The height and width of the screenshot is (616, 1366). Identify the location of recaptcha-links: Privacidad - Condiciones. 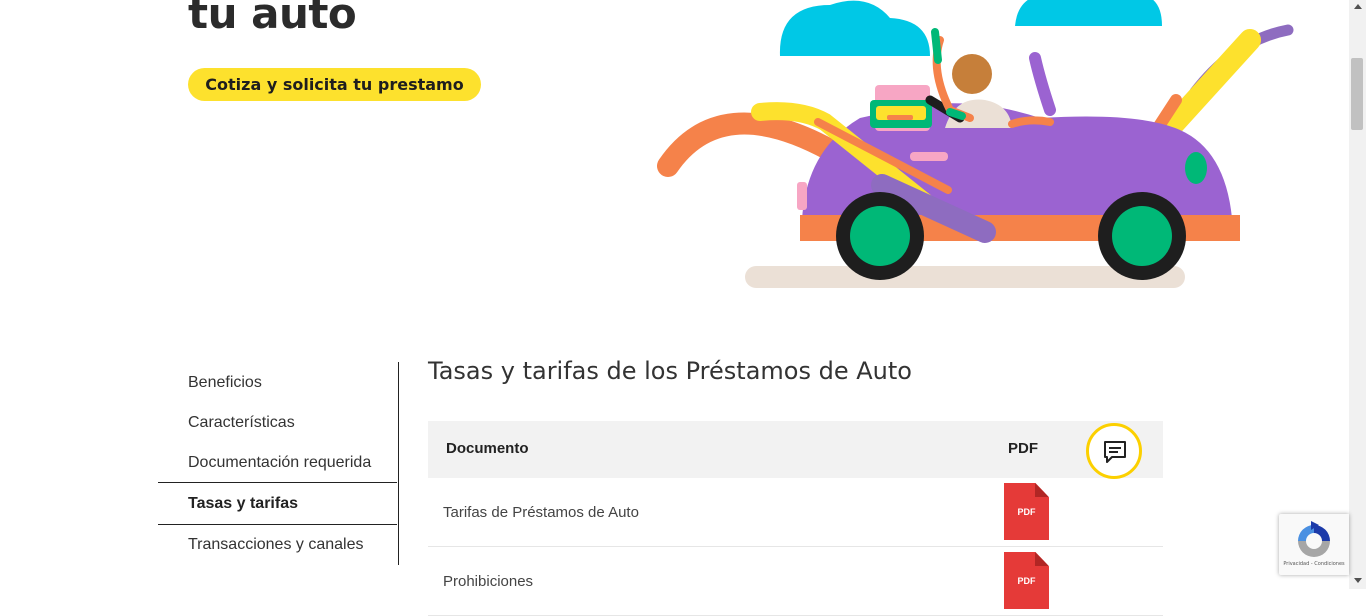
(1314, 564).